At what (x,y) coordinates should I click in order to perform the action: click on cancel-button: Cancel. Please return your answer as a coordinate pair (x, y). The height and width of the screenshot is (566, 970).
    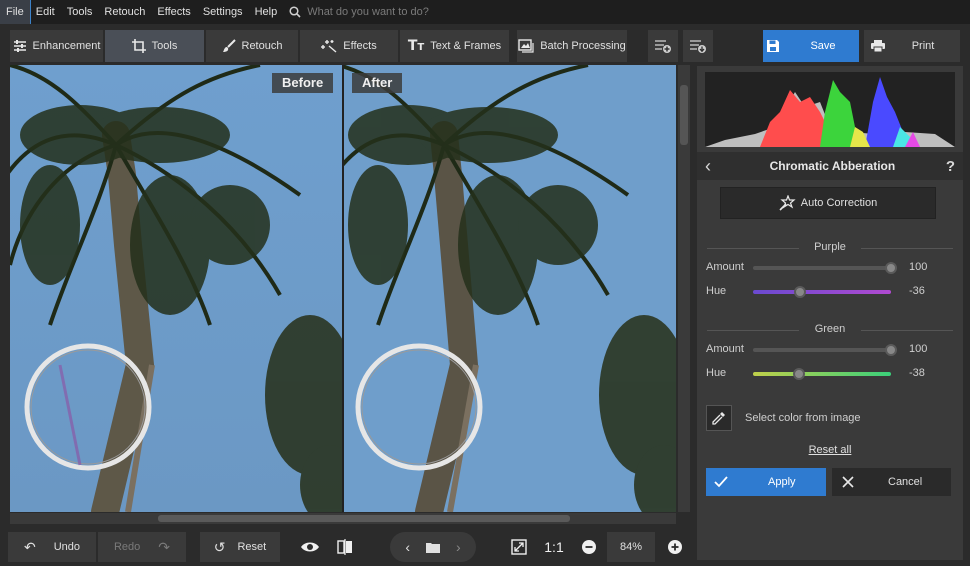
    Looking at the image, I should click on (891, 482).